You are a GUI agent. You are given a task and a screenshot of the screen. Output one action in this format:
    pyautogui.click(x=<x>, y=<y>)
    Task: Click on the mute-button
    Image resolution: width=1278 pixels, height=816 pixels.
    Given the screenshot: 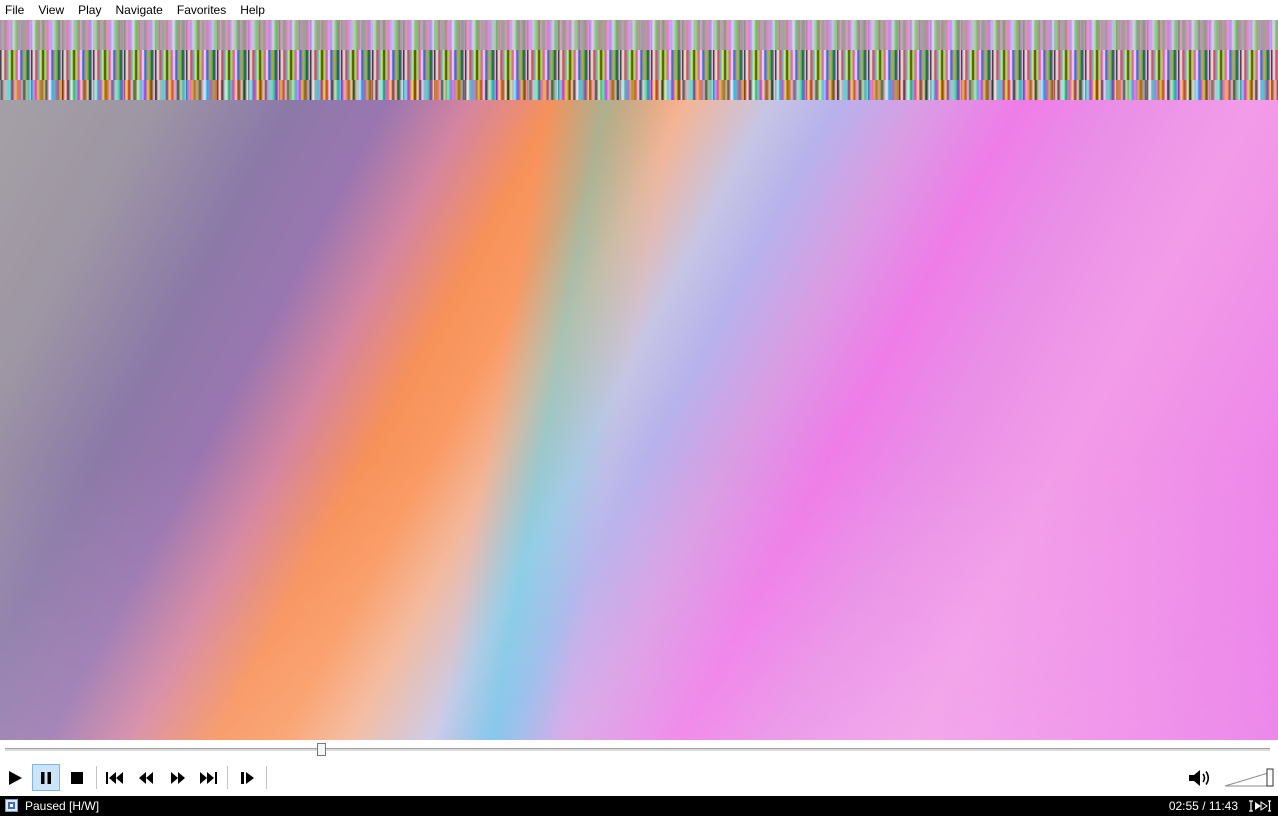 What is the action you would take?
    pyautogui.click(x=1200, y=777)
    